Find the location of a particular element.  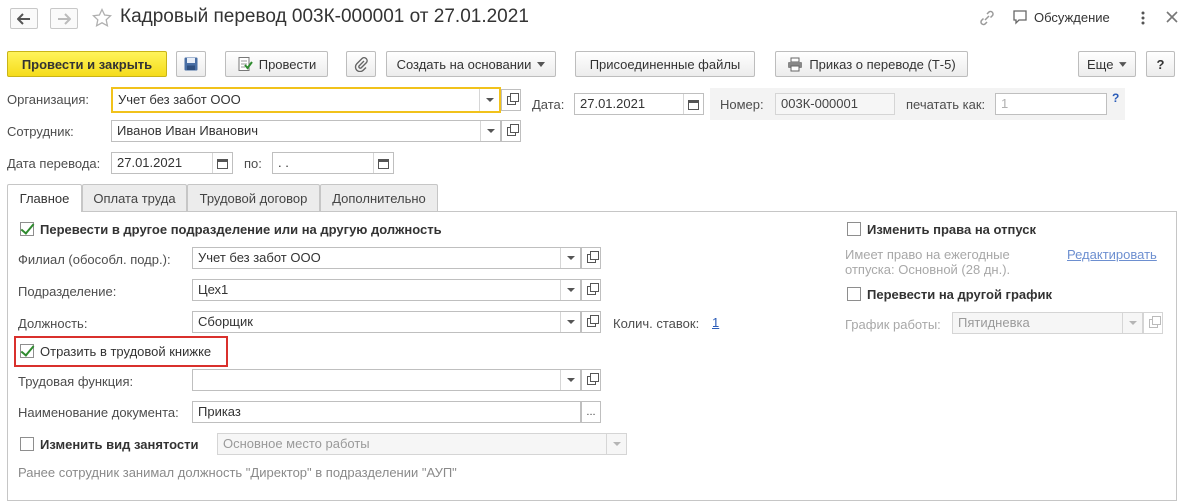

employee-field: Иванов Иван Иванович is located at coordinates (306, 131).